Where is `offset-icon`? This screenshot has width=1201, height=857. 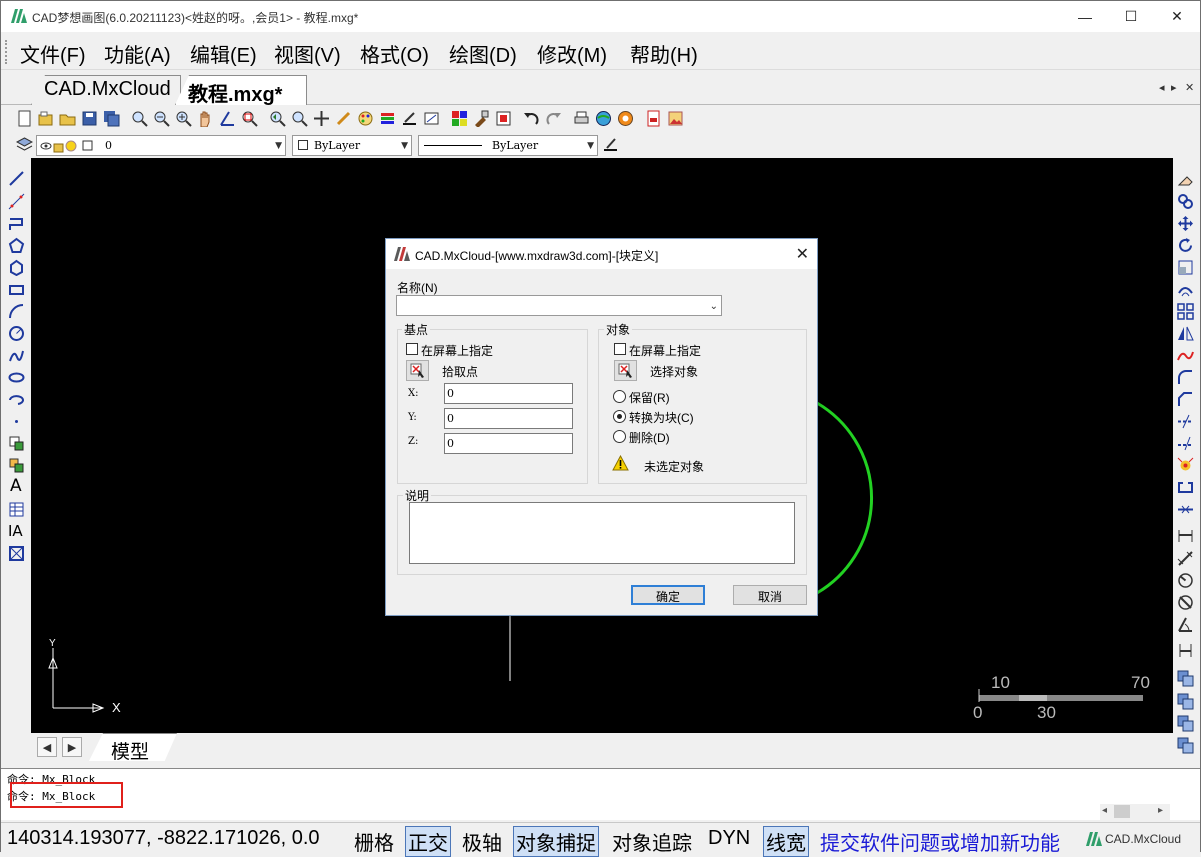 offset-icon is located at coordinates (1185, 289).